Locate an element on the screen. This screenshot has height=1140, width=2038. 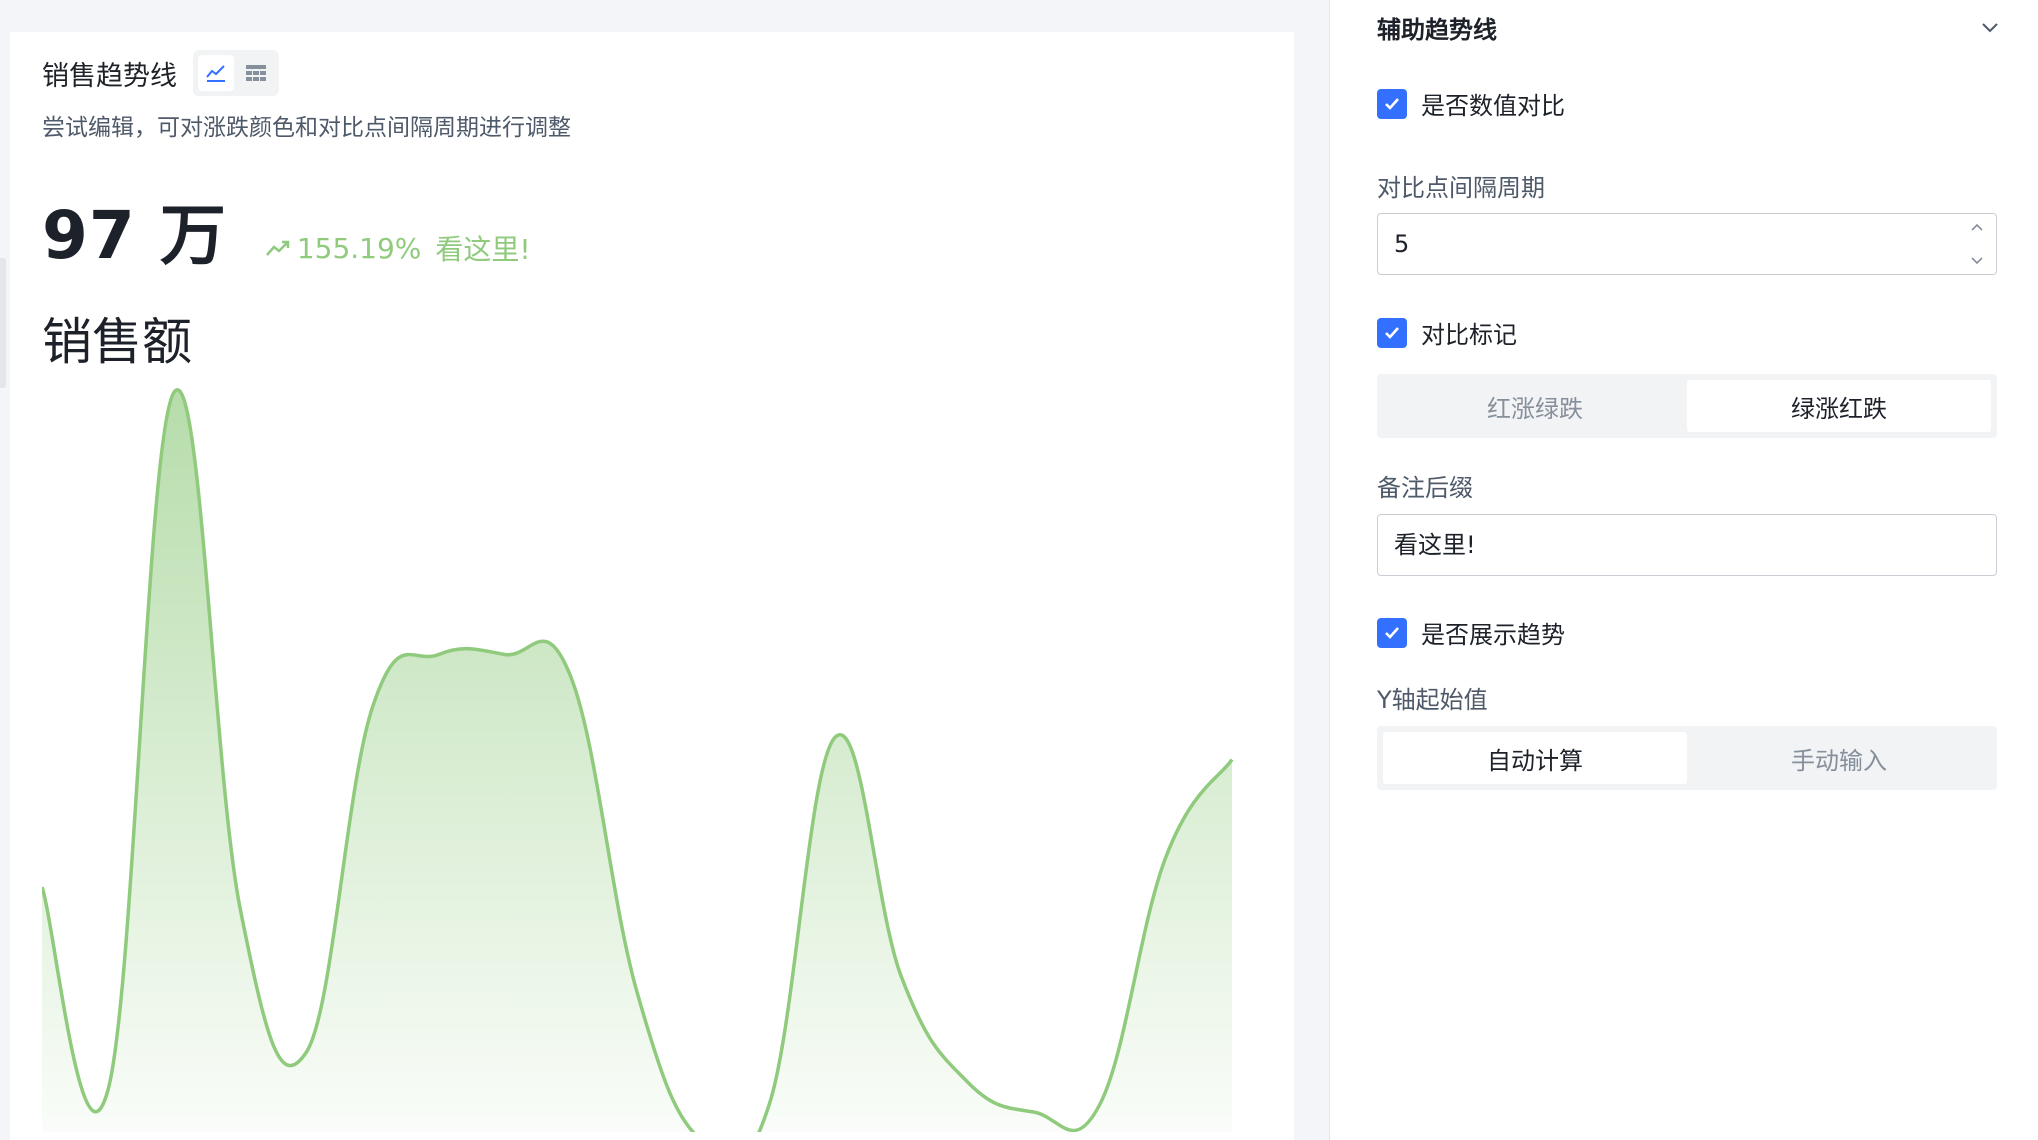
show-trend-checkbox is located at coordinates (1392, 632).